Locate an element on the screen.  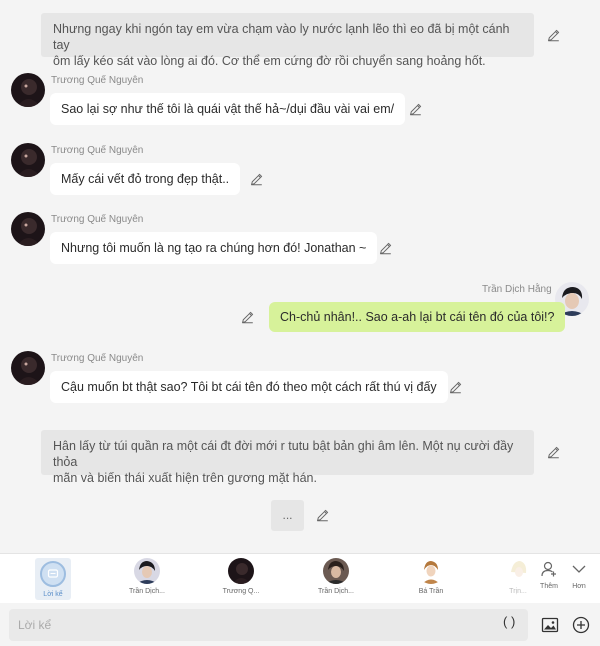
plus-circle-icon is located at coordinates (581, 625).